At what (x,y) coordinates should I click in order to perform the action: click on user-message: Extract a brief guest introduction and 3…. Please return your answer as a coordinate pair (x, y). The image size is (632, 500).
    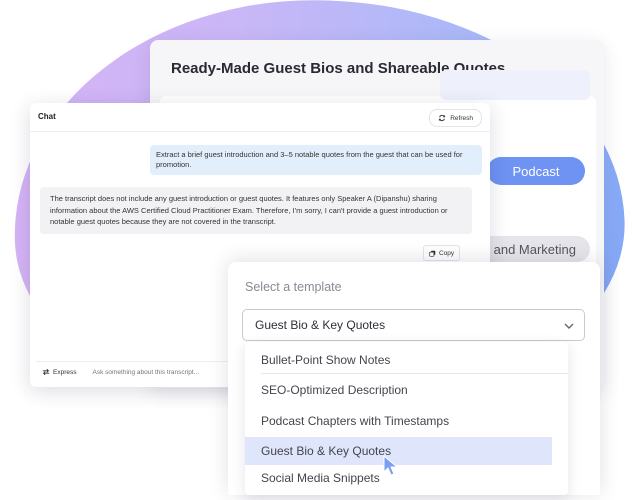
    Looking at the image, I should click on (316, 160).